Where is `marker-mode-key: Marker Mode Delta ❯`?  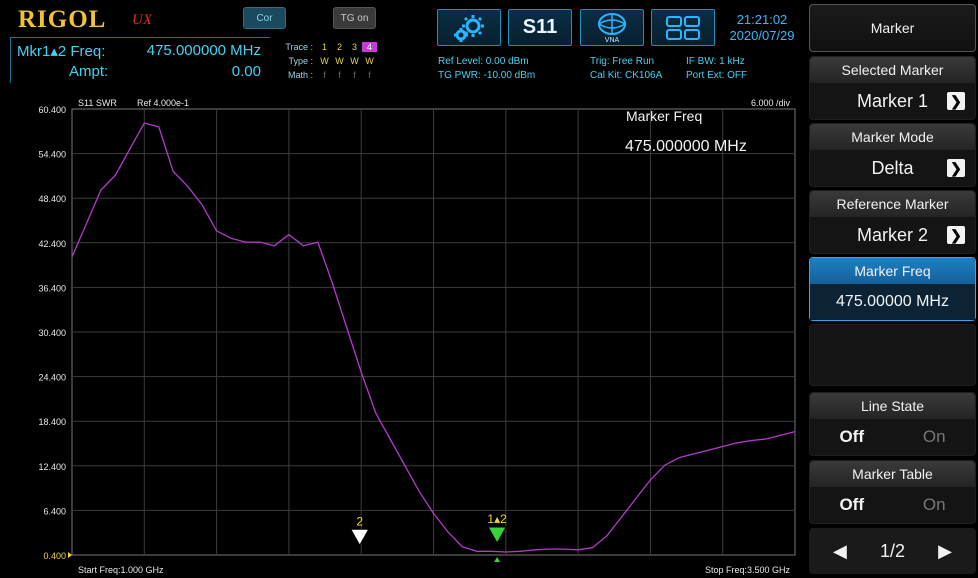
marker-mode-key: Marker Mode Delta ❯ is located at coordinates (892, 155).